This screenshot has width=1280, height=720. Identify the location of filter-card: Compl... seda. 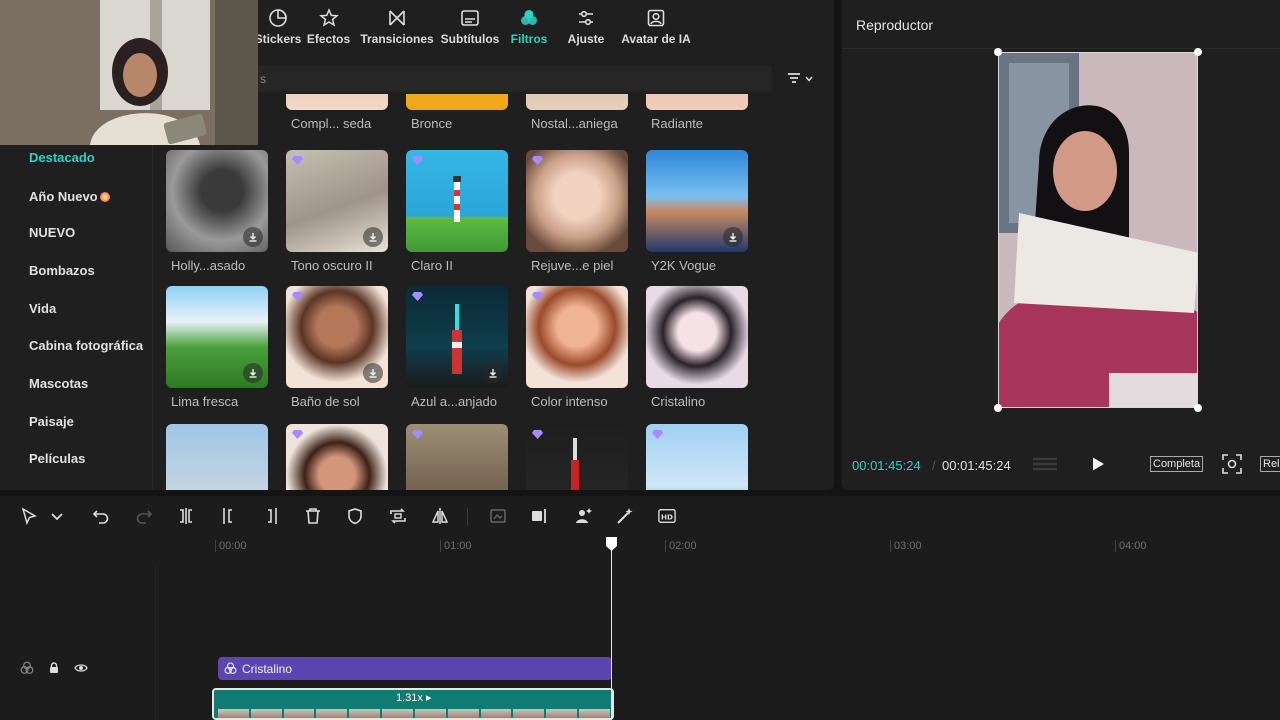
(337, 112).